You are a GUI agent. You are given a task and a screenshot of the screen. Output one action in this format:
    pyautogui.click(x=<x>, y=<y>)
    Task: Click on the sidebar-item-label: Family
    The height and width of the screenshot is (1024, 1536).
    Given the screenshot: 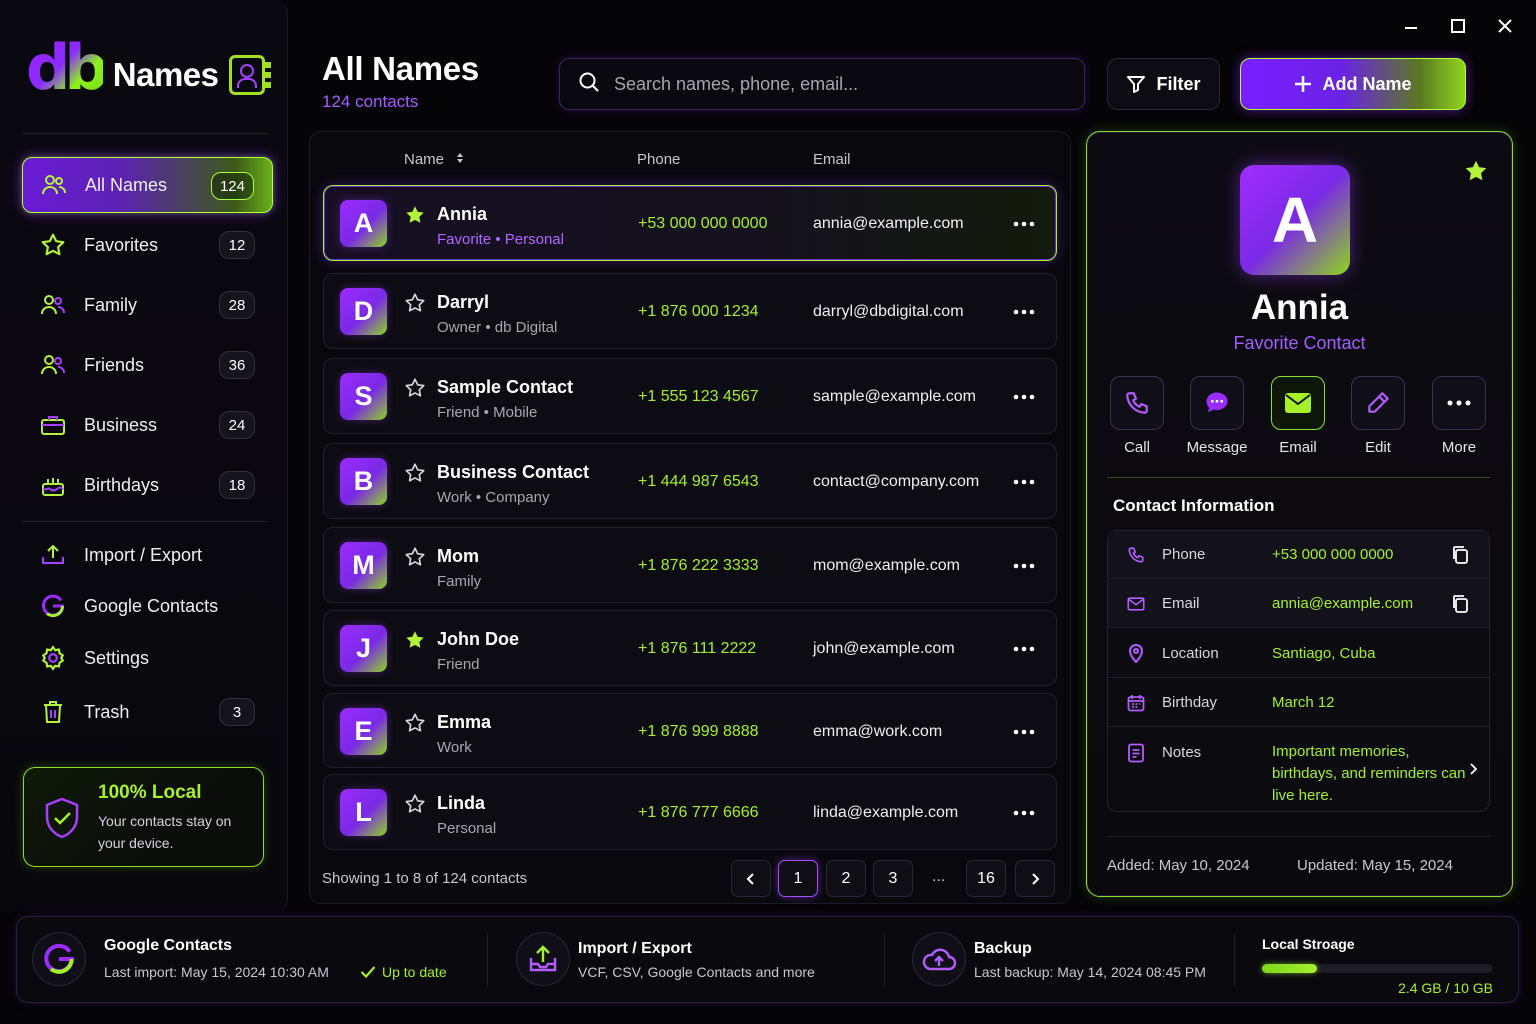 What is the action you would take?
    pyautogui.click(x=110, y=304)
    